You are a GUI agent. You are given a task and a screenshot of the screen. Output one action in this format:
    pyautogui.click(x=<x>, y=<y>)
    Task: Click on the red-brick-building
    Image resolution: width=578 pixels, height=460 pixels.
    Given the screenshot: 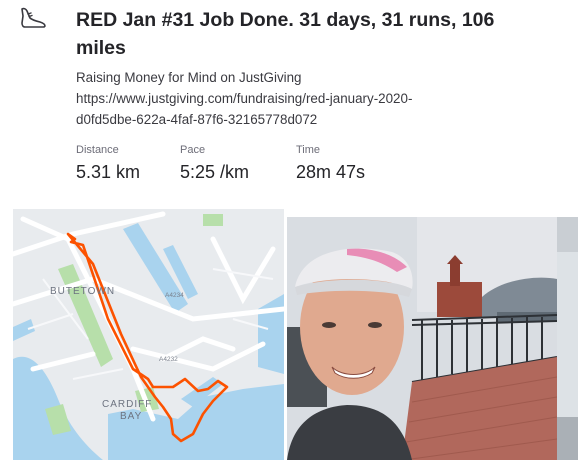 What is the action you would take?
    pyautogui.click(x=459, y=299)
    